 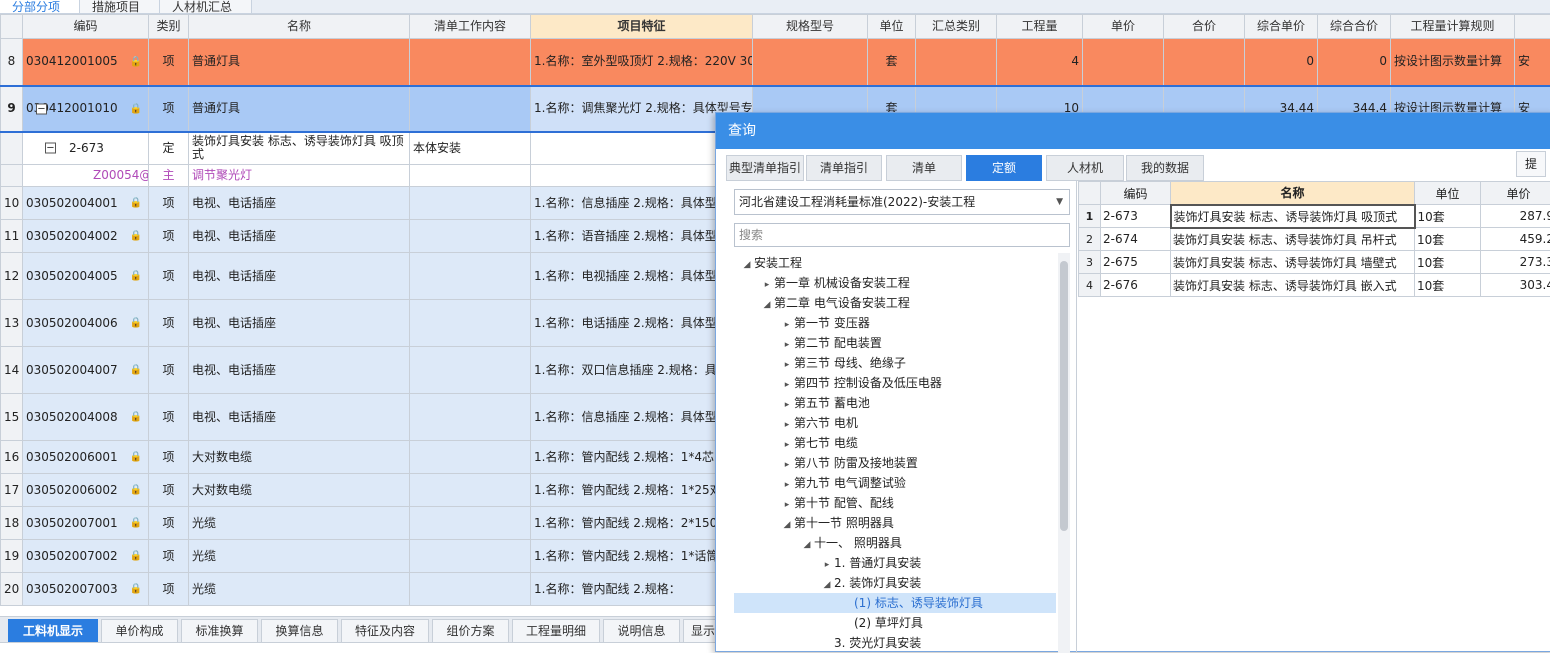 I want to click on tree-node: ◢2. 装饰灯具安装, so click(x=895, y=583).